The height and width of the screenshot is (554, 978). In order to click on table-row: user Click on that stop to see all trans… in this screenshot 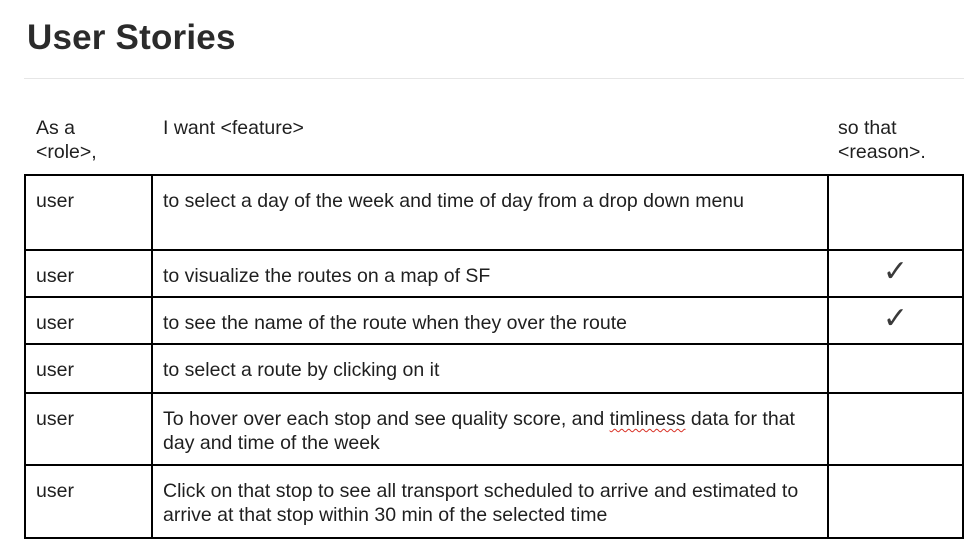, I will do `click(494, 501)`.